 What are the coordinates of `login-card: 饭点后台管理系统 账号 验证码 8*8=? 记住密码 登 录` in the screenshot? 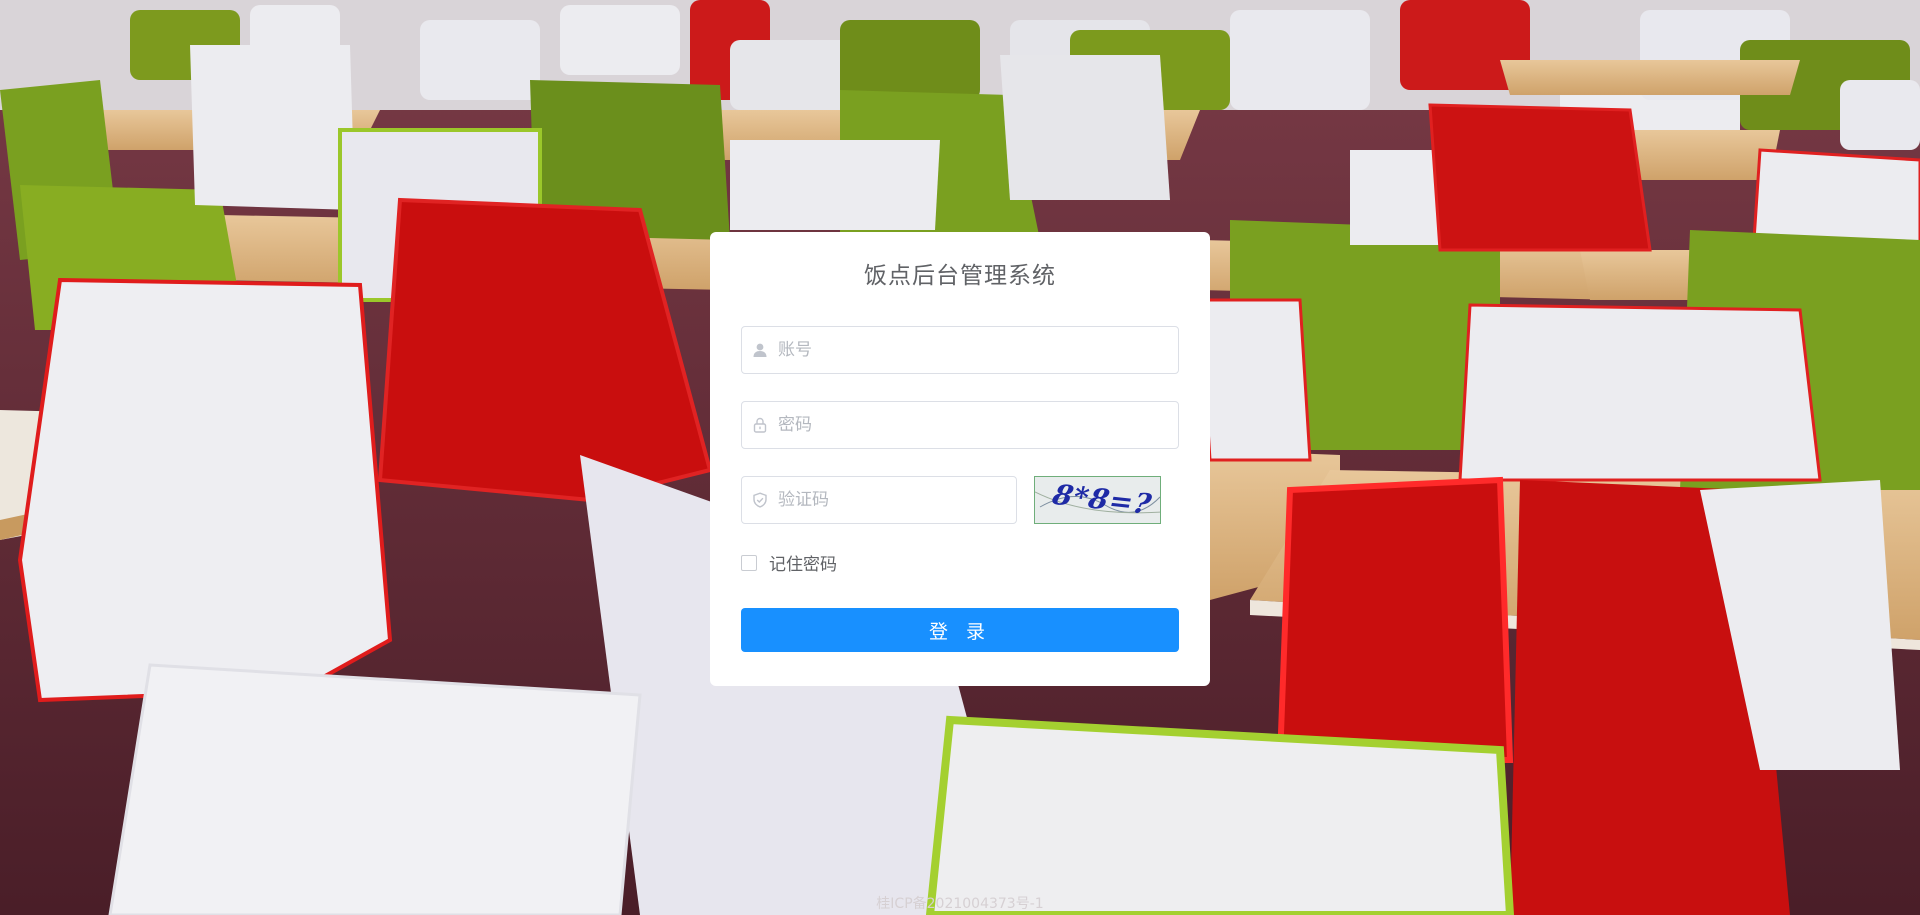 It's located at (960, 459).